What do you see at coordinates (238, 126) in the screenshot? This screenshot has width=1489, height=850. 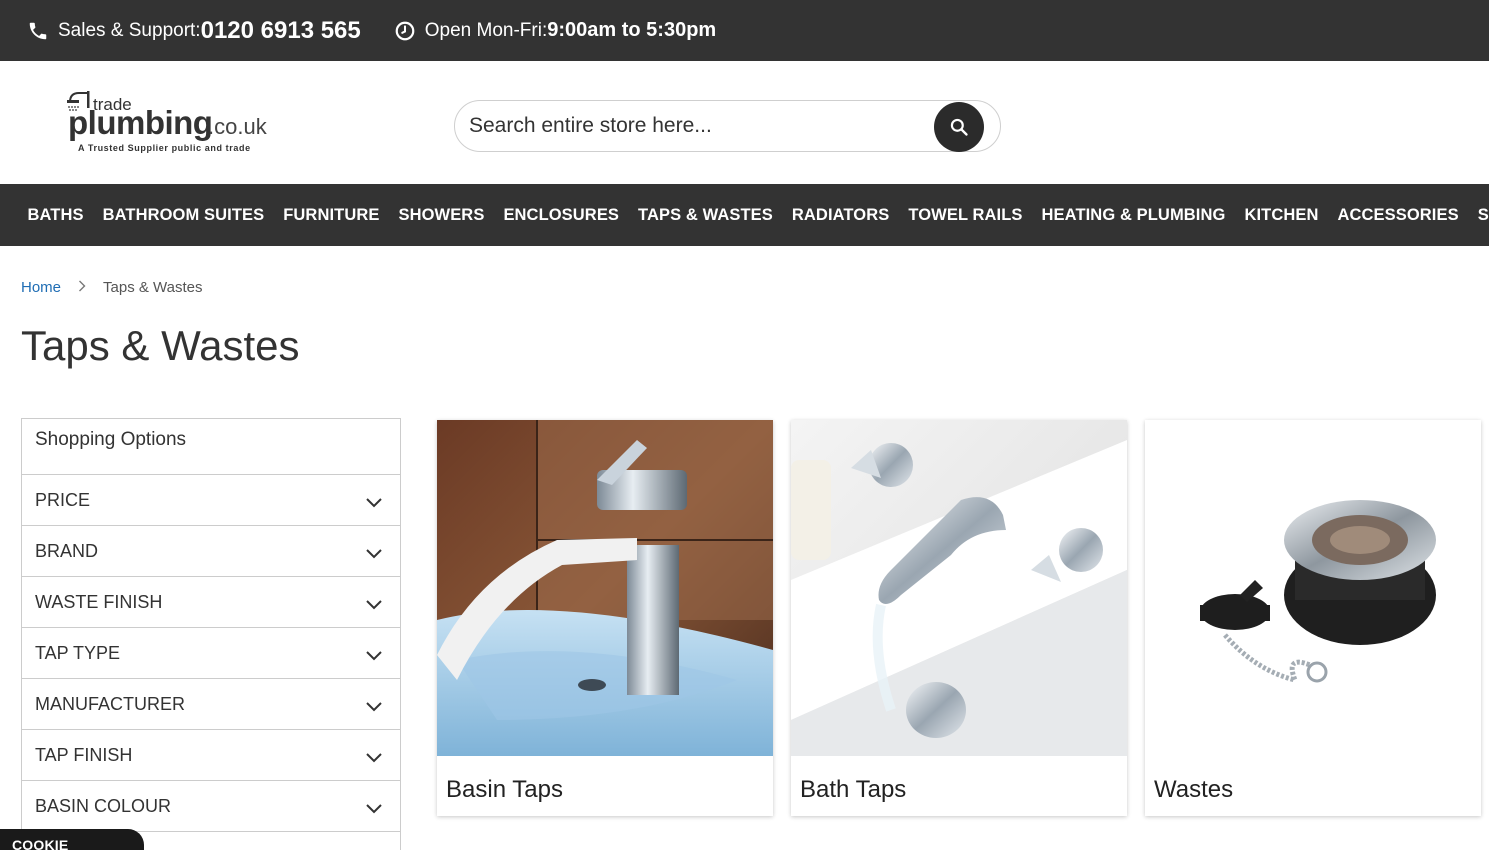 I see `svg-text: .co.uk` at bounding box center [238, 126].